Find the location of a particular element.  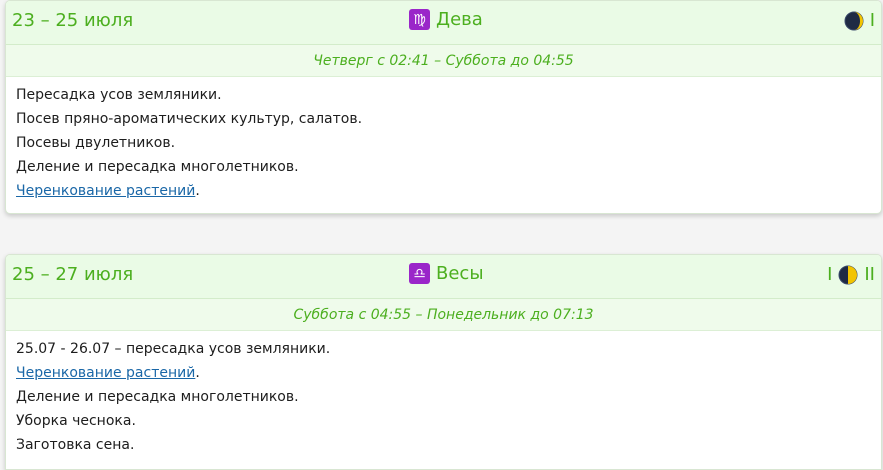

date-range: 23 – 25 июля is located at coordinates (73, 20).